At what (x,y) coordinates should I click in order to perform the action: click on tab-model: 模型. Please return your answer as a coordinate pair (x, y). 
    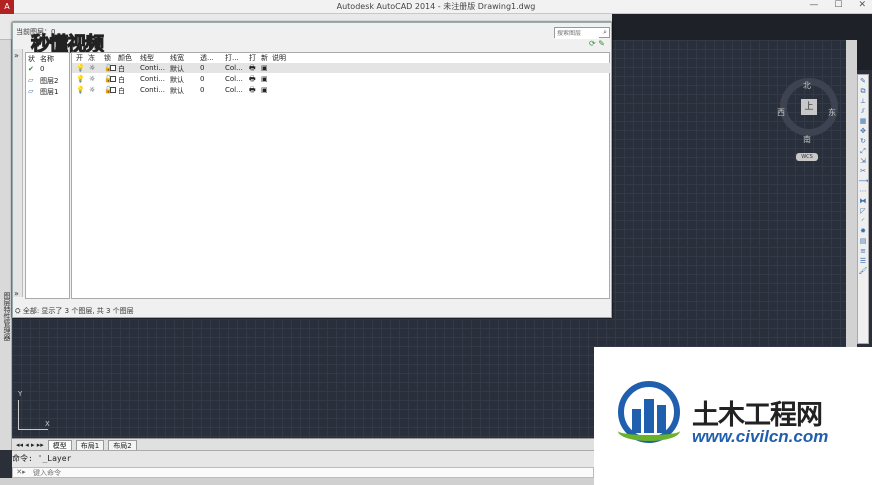
    Looking at the image, I should click on (59, 444).